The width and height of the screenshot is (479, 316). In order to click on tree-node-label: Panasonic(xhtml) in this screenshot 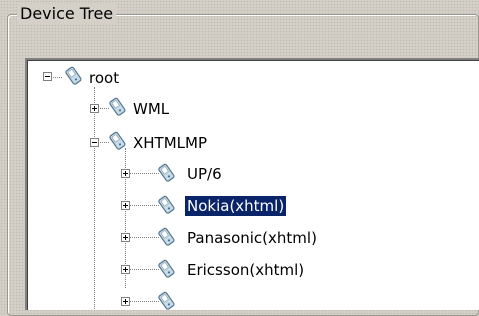, I will do `click(252, 238)`.